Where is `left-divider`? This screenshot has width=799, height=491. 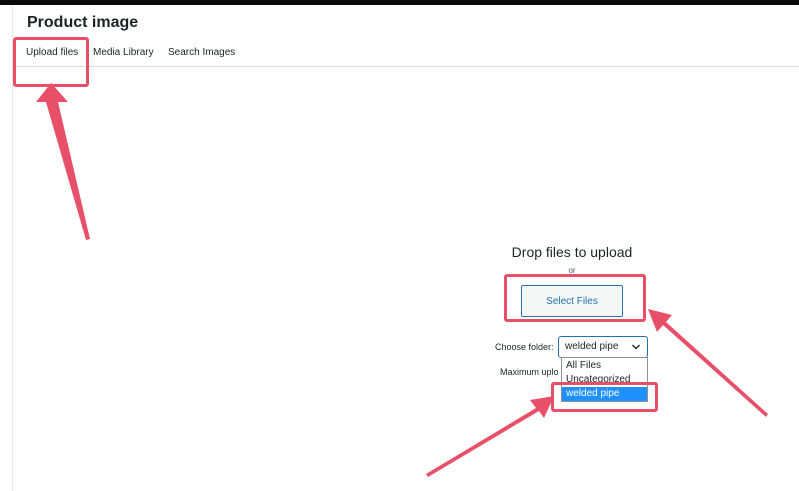 left-divider is located at coordinates (12, 248).